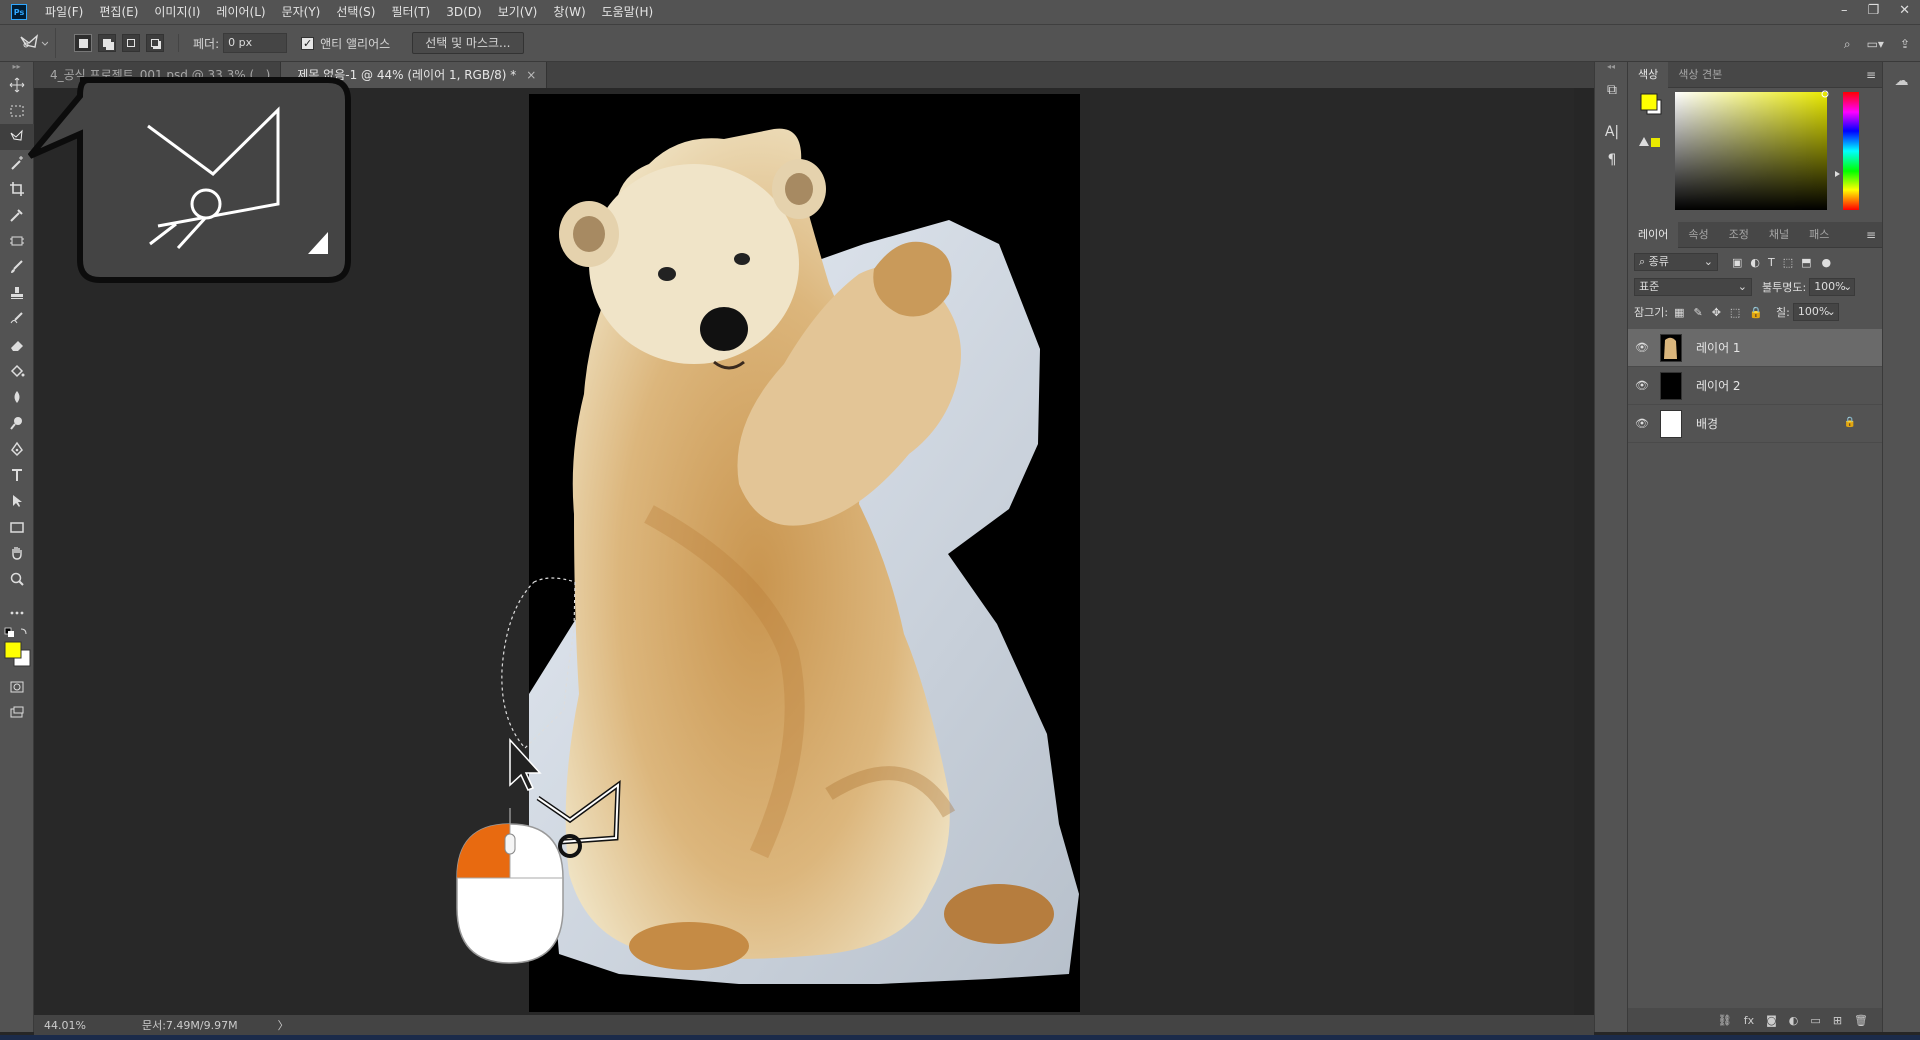 Image resolution: width=1920 pixels, height=1040 pixels. I want to click on fx-icon: fx, so click(1749, 1020).